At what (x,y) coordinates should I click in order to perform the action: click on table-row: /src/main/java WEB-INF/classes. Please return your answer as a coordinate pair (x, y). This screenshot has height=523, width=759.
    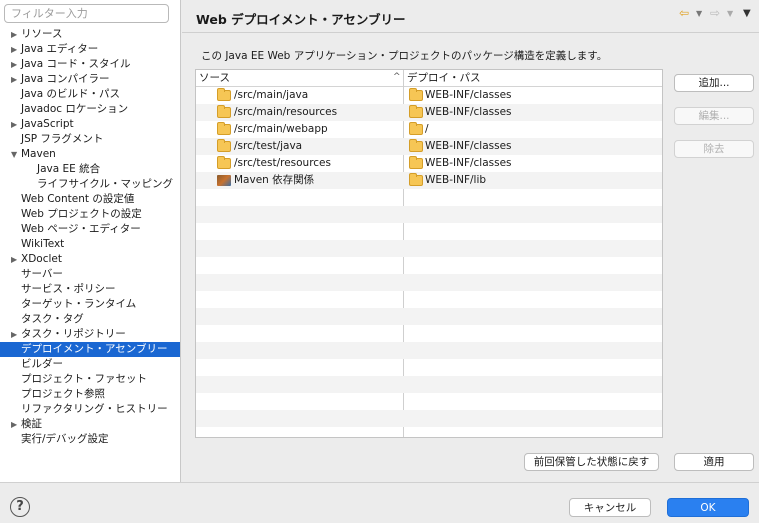
    Looking at the image, I should click on (429, 95).